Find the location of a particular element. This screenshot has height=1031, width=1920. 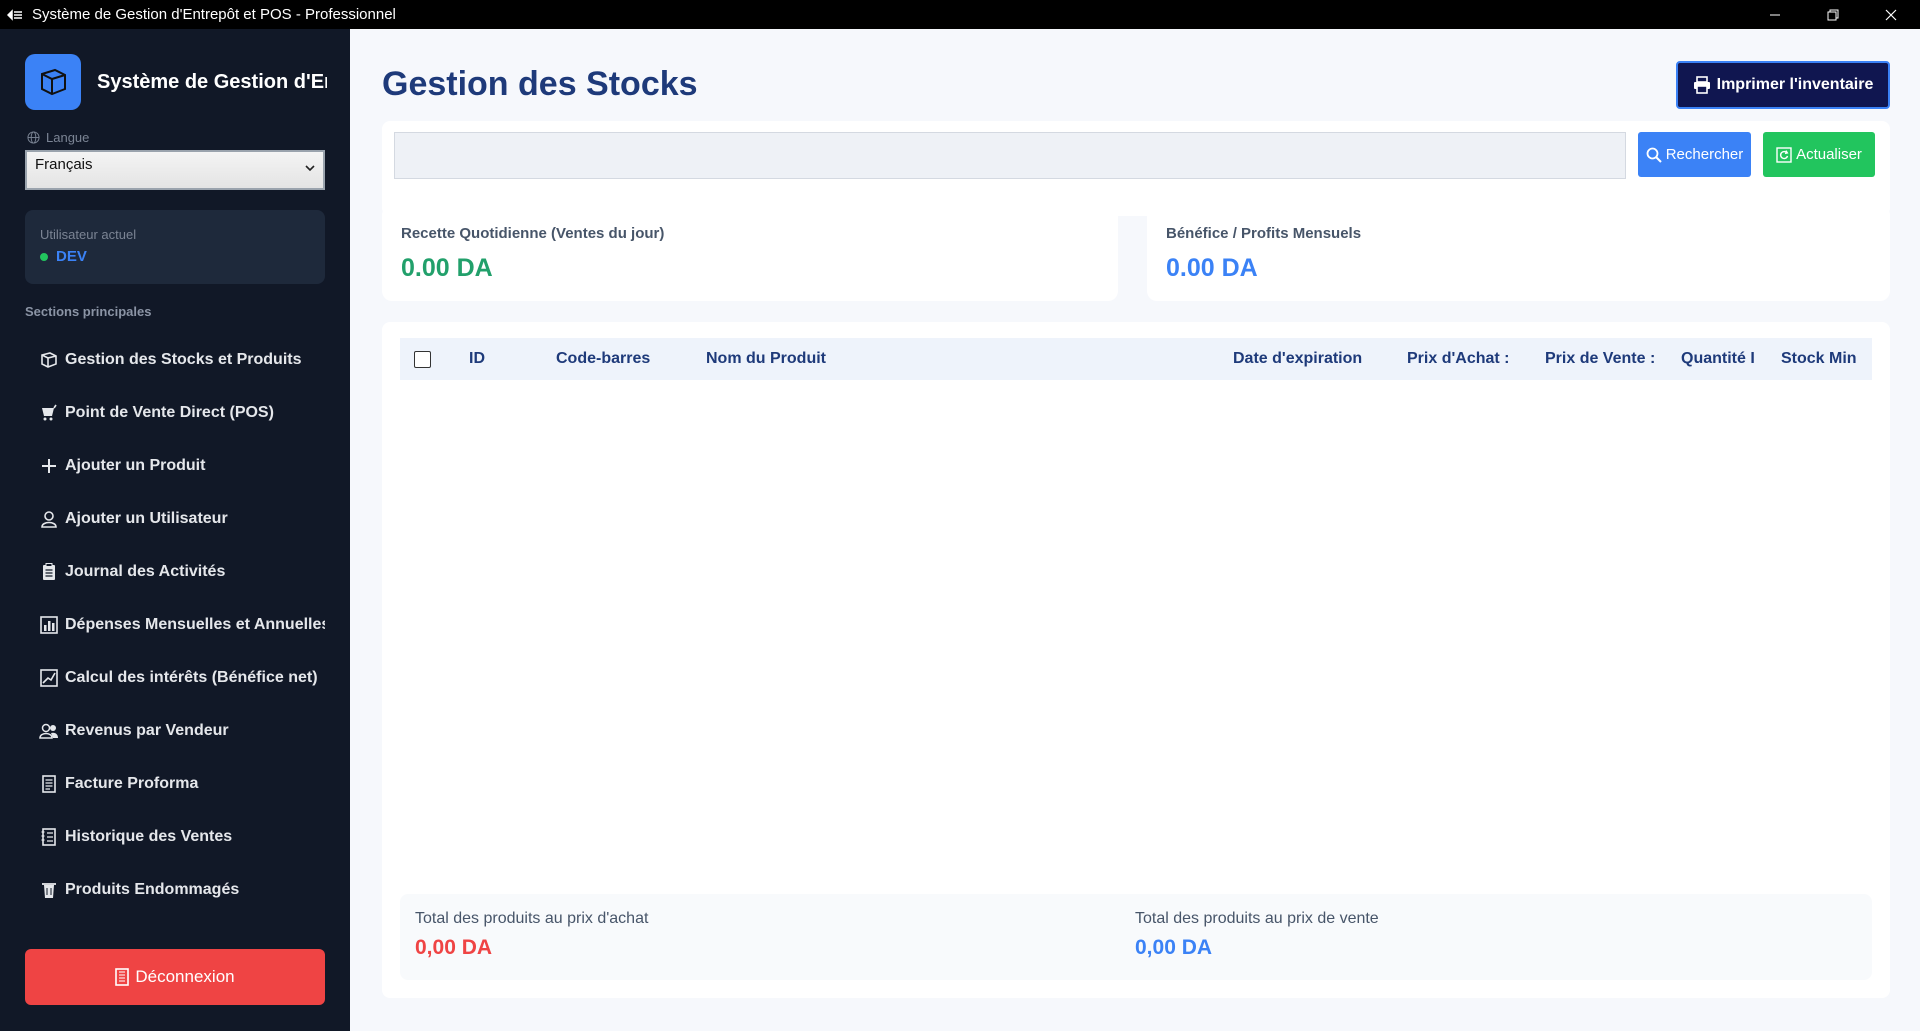

sidebar-item-activity-log: Journal des Activités is located at coordinates (175, 571).